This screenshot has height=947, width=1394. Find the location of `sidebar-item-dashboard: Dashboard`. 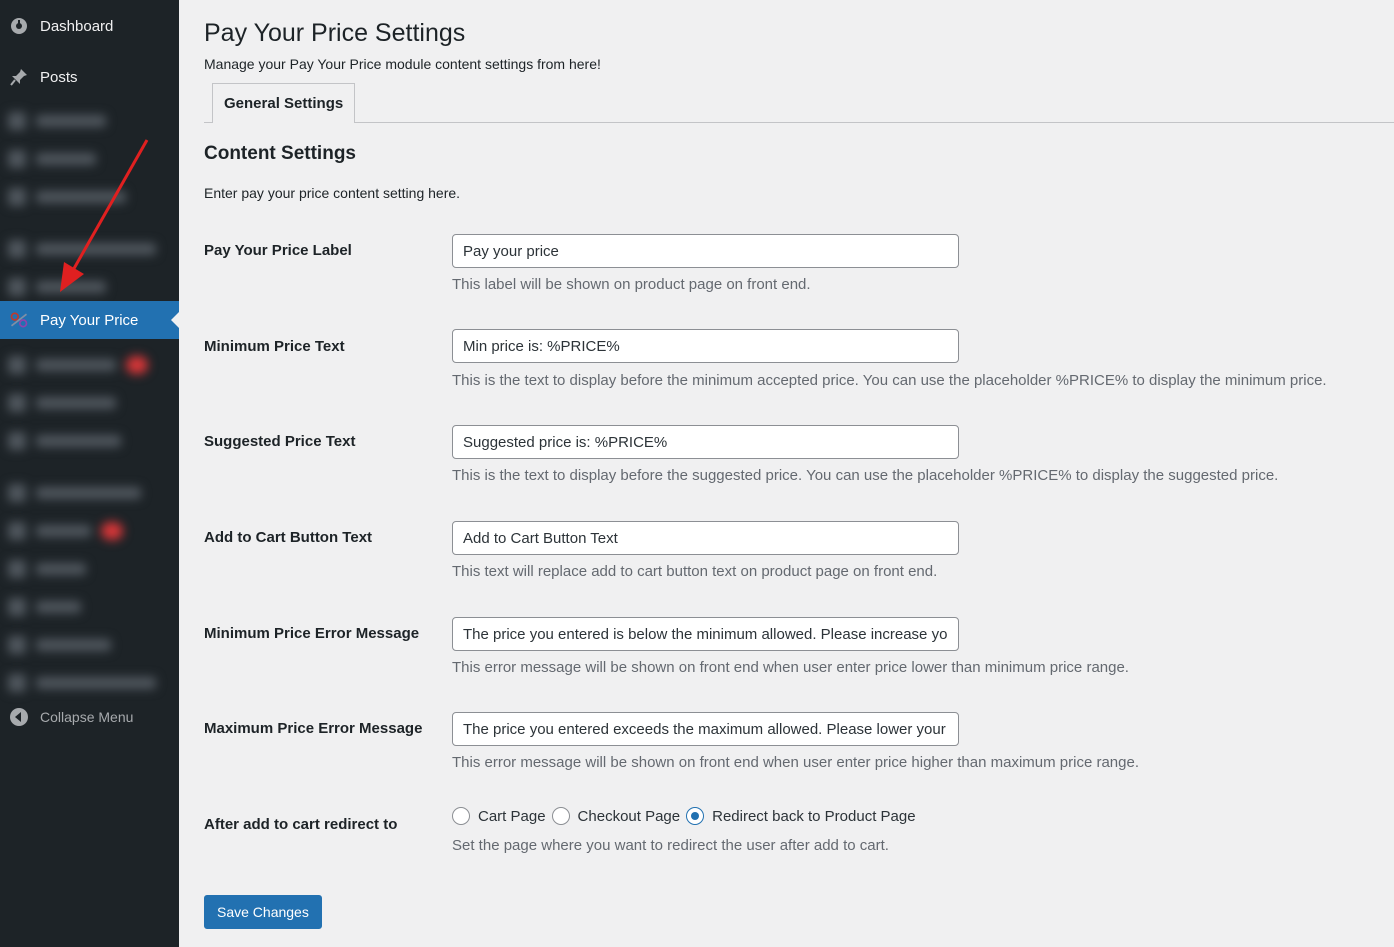

sidebar-item-dashboard: Dashboard is located at coordinates (89, 26).